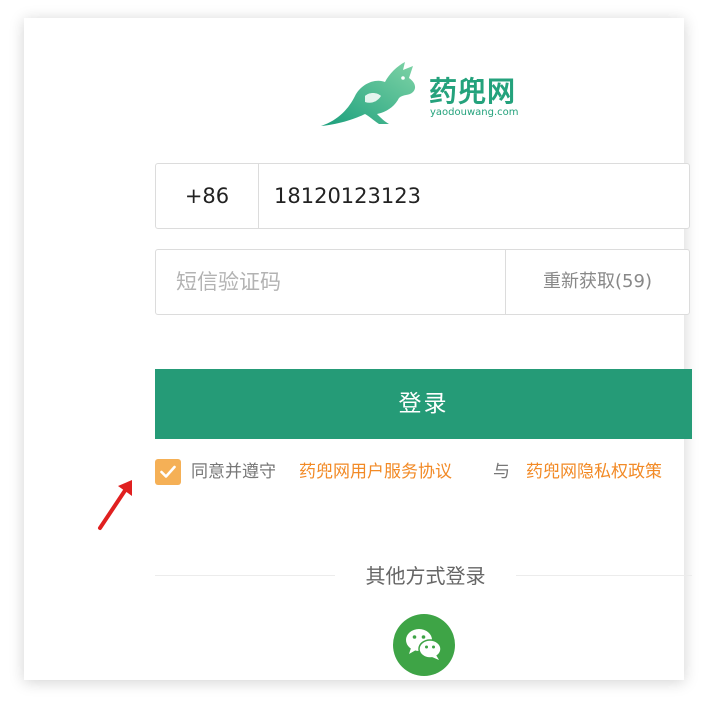 This screenshot has width=708, height=708. What do you see at coordinates (336, 282) in the screenshot?
I see `sms-code-input: 短信验证码` at bounding box center [336, 282].